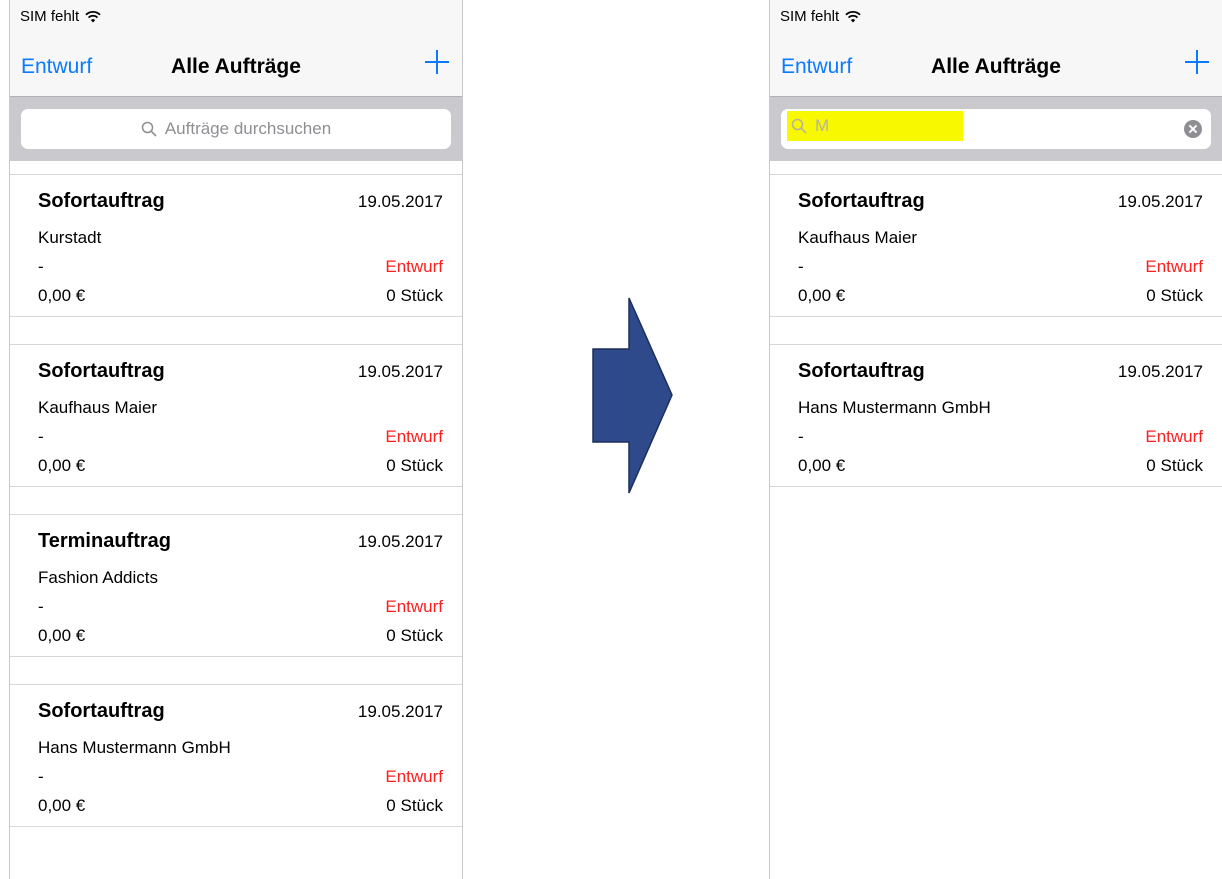  What do you see at coordinates (875, 126) in the screenshot?
I see `search-highlight: M` at bounding box center [875, 126].